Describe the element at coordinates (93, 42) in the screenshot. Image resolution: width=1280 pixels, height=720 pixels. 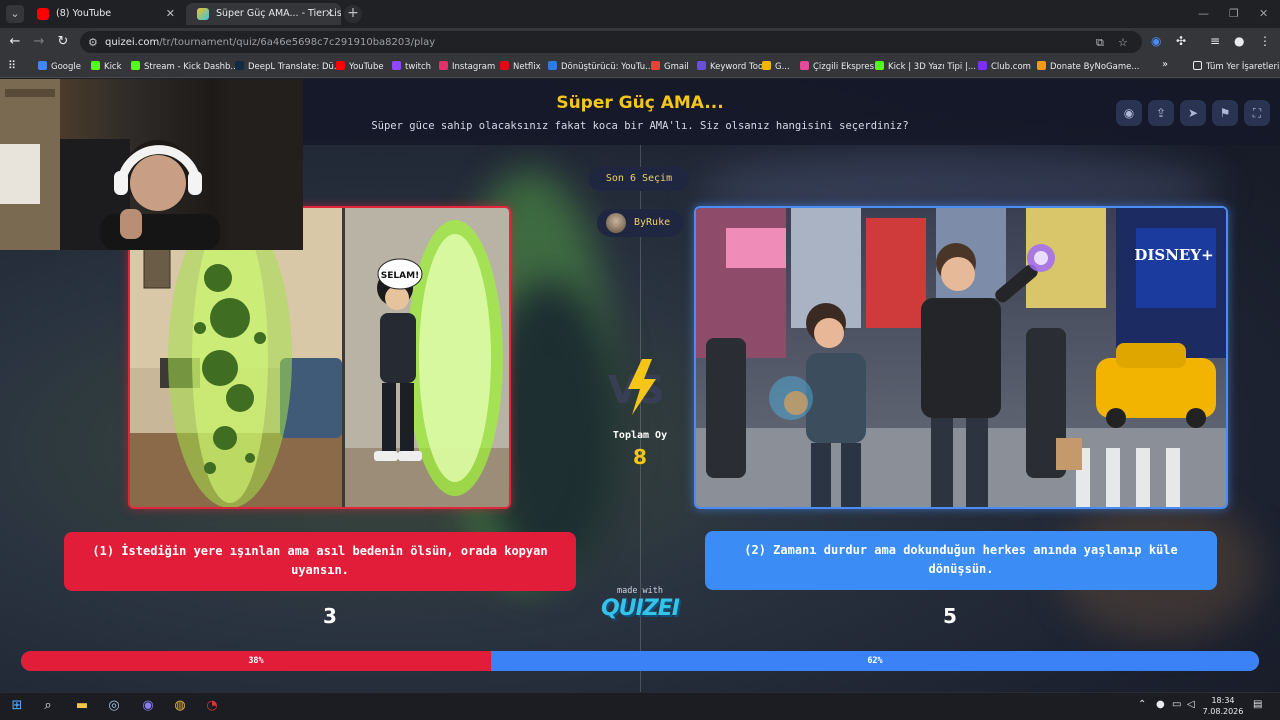
I see `site-info-icon: ⚙` at that location.